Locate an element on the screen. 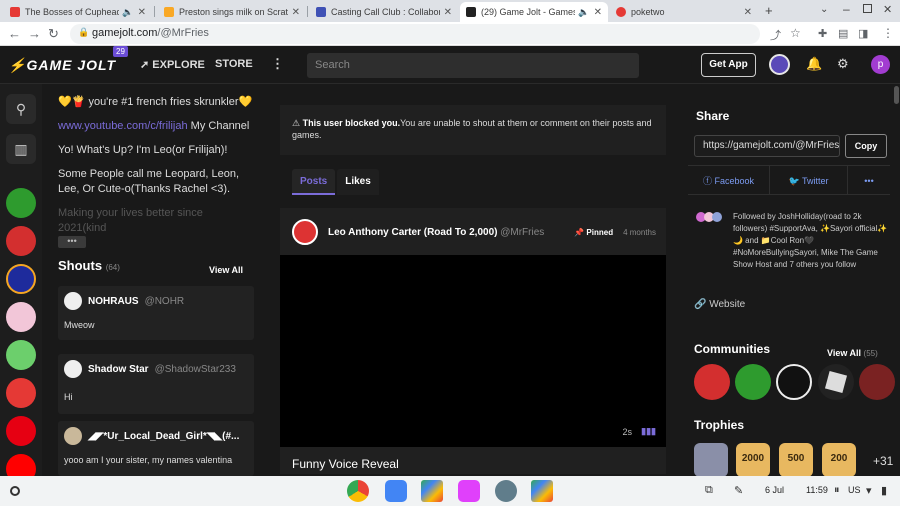 The width and height of the screenshot is (900, 506). trophy-icon is located at coordinates (711, 460).